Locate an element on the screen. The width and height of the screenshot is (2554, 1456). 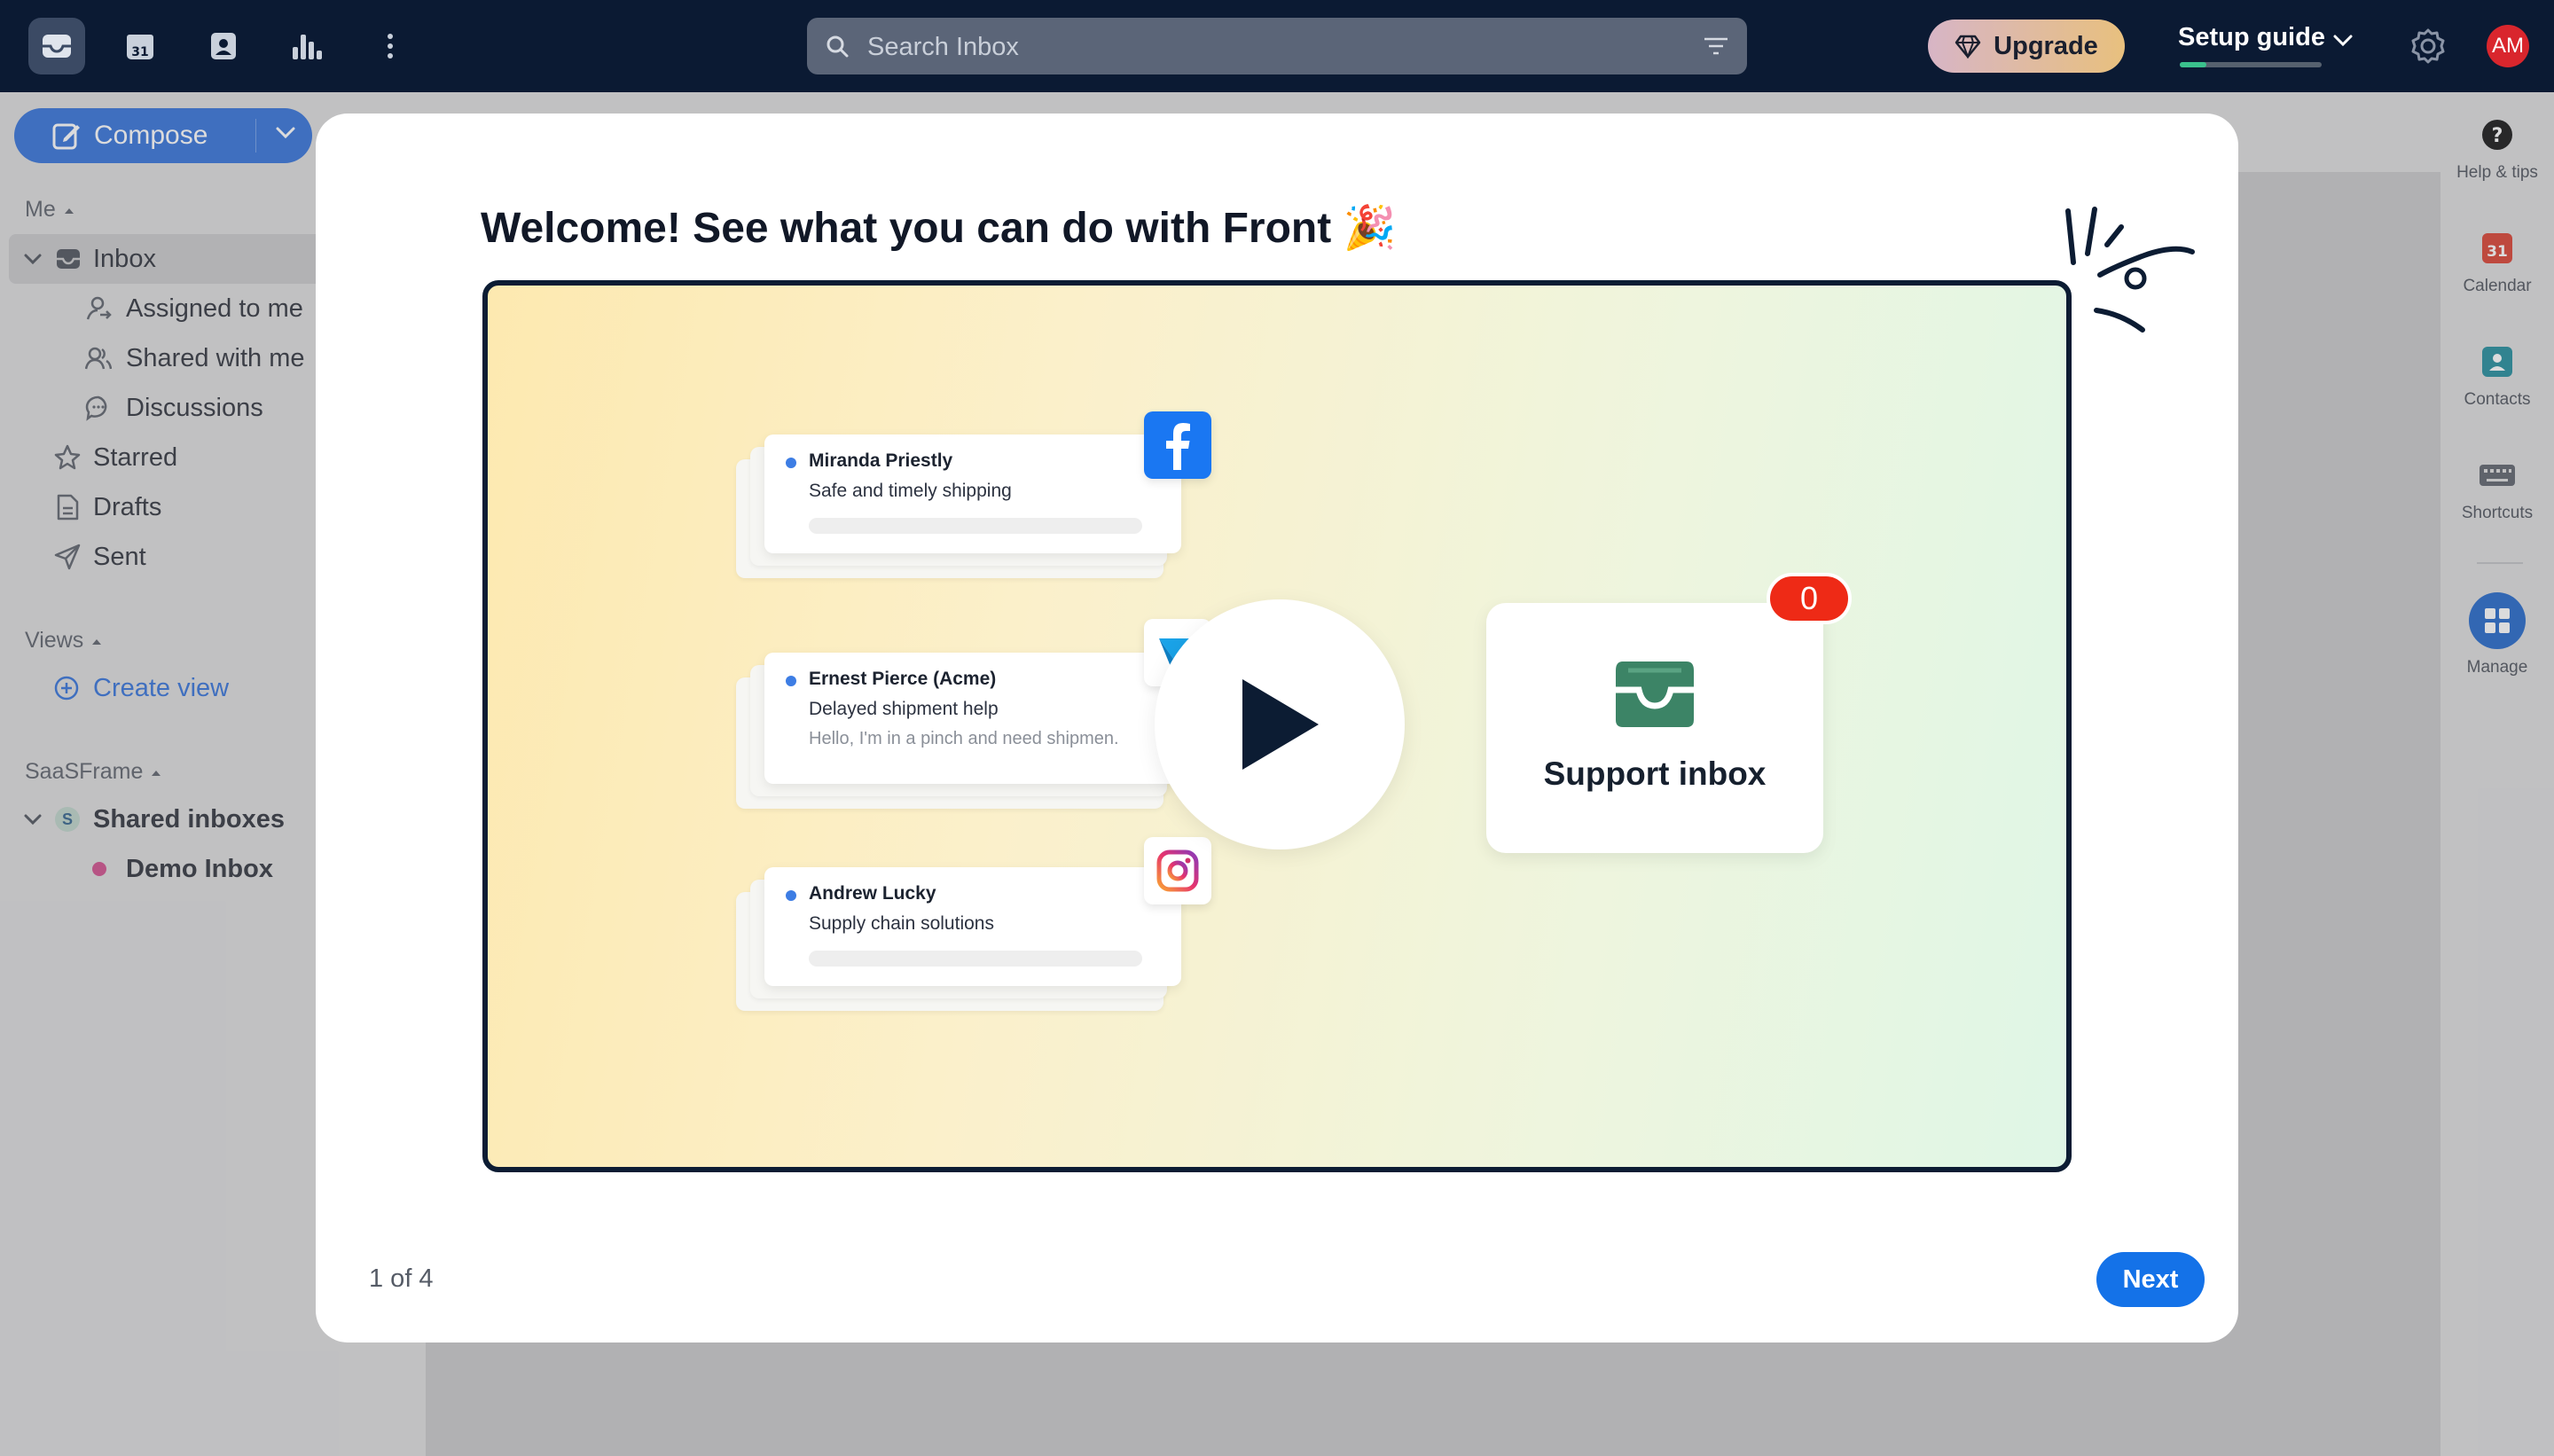
more-apps-button is located at coordinates (390, 46).